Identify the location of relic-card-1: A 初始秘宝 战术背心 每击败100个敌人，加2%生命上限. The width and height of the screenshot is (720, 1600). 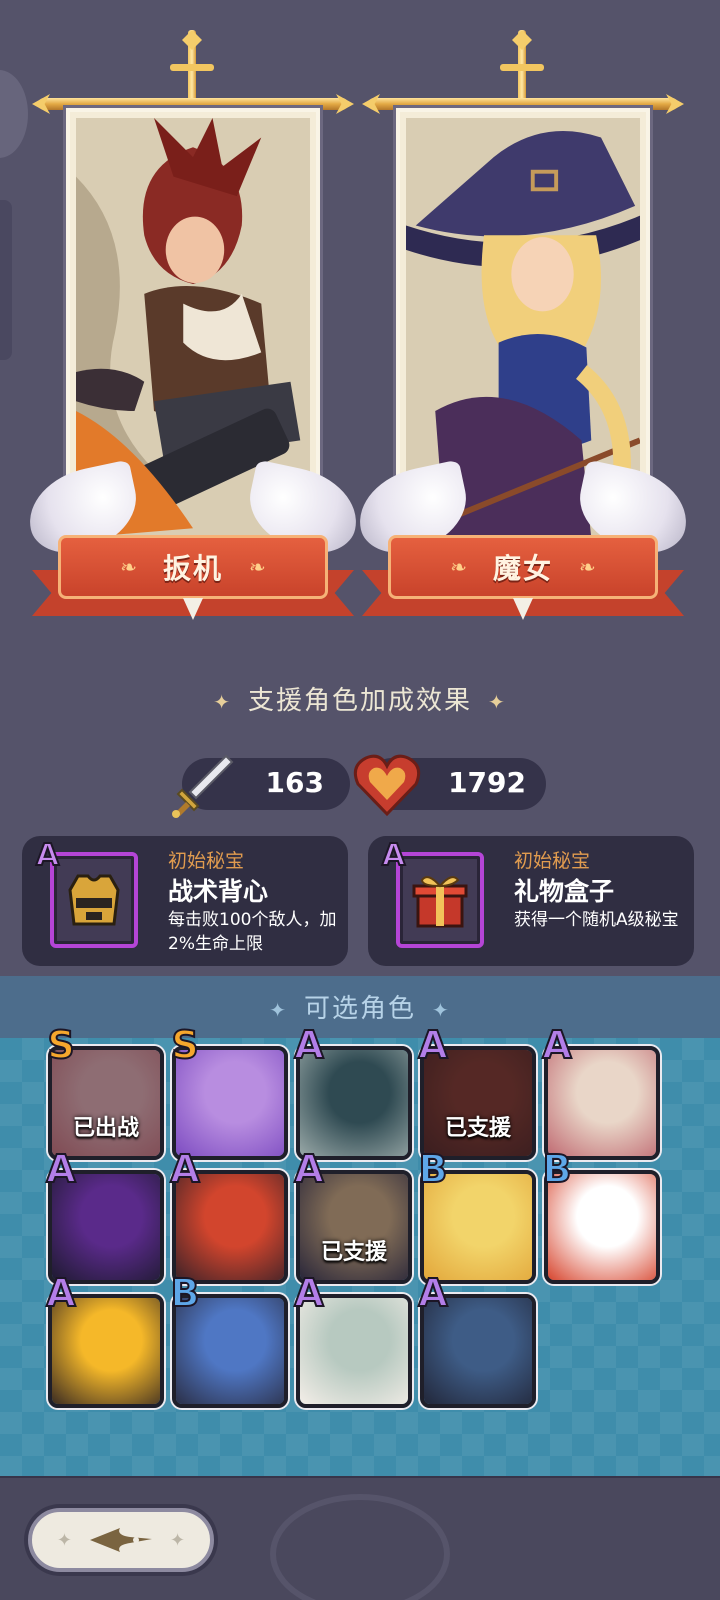
(185, 901).